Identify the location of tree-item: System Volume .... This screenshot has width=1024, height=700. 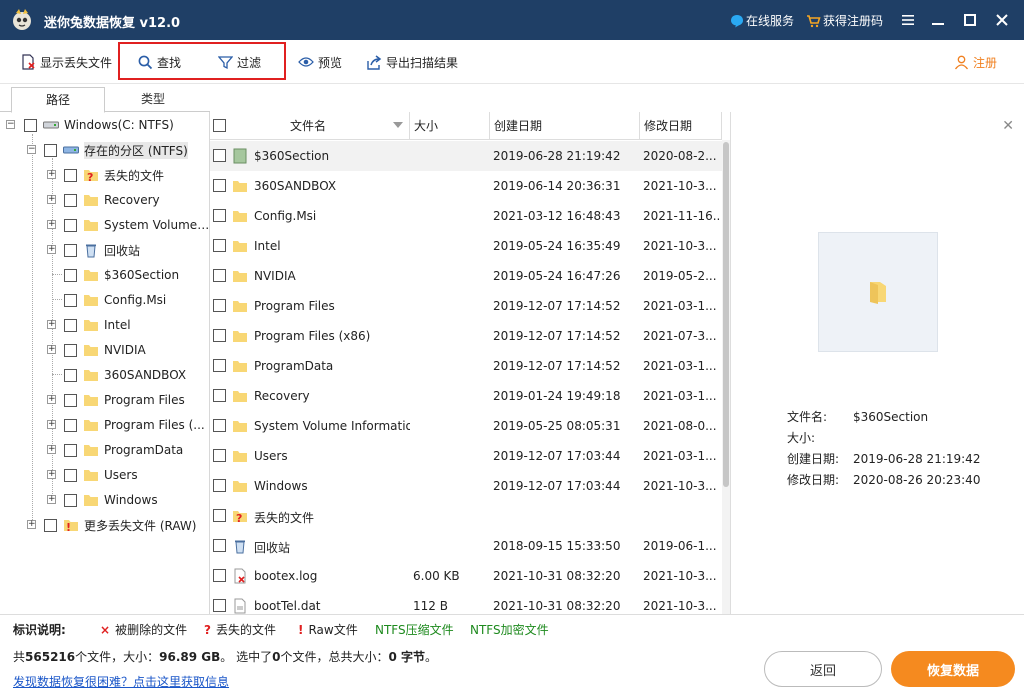
(136, 225).